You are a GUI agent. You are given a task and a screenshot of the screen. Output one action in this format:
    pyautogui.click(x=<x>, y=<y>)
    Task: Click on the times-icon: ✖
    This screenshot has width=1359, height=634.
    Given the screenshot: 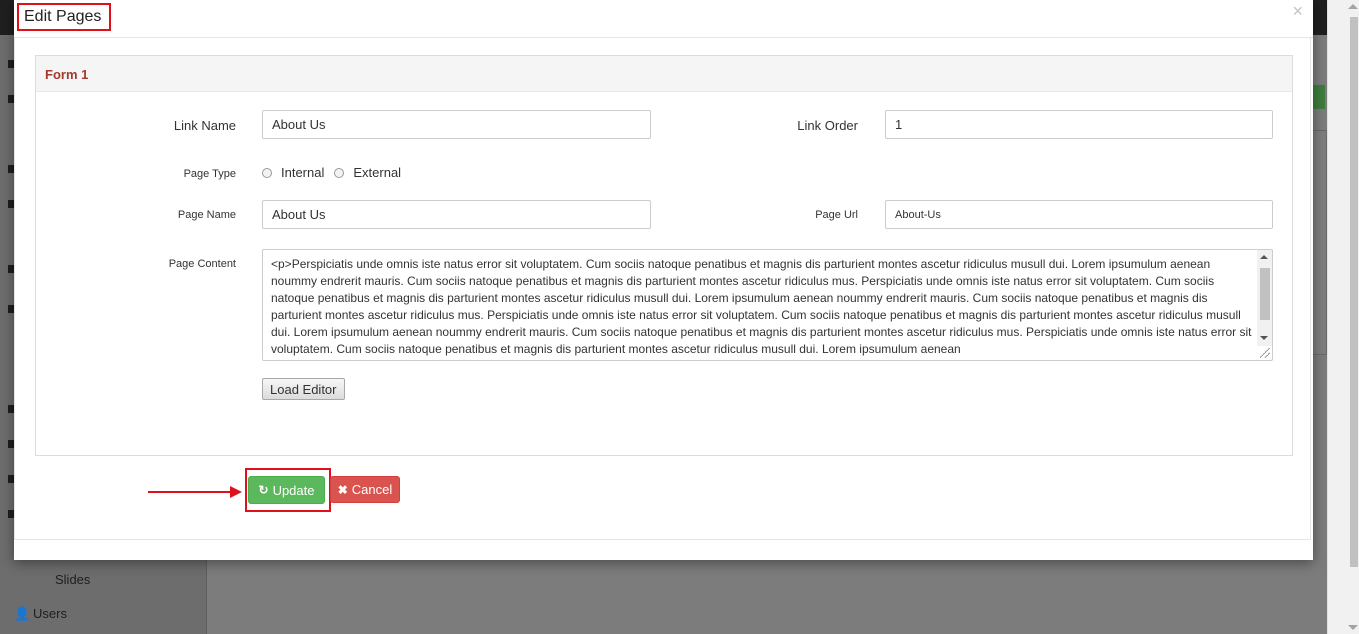 What is the action you would take?
    pyautogui.click(x=342, y=489)
    